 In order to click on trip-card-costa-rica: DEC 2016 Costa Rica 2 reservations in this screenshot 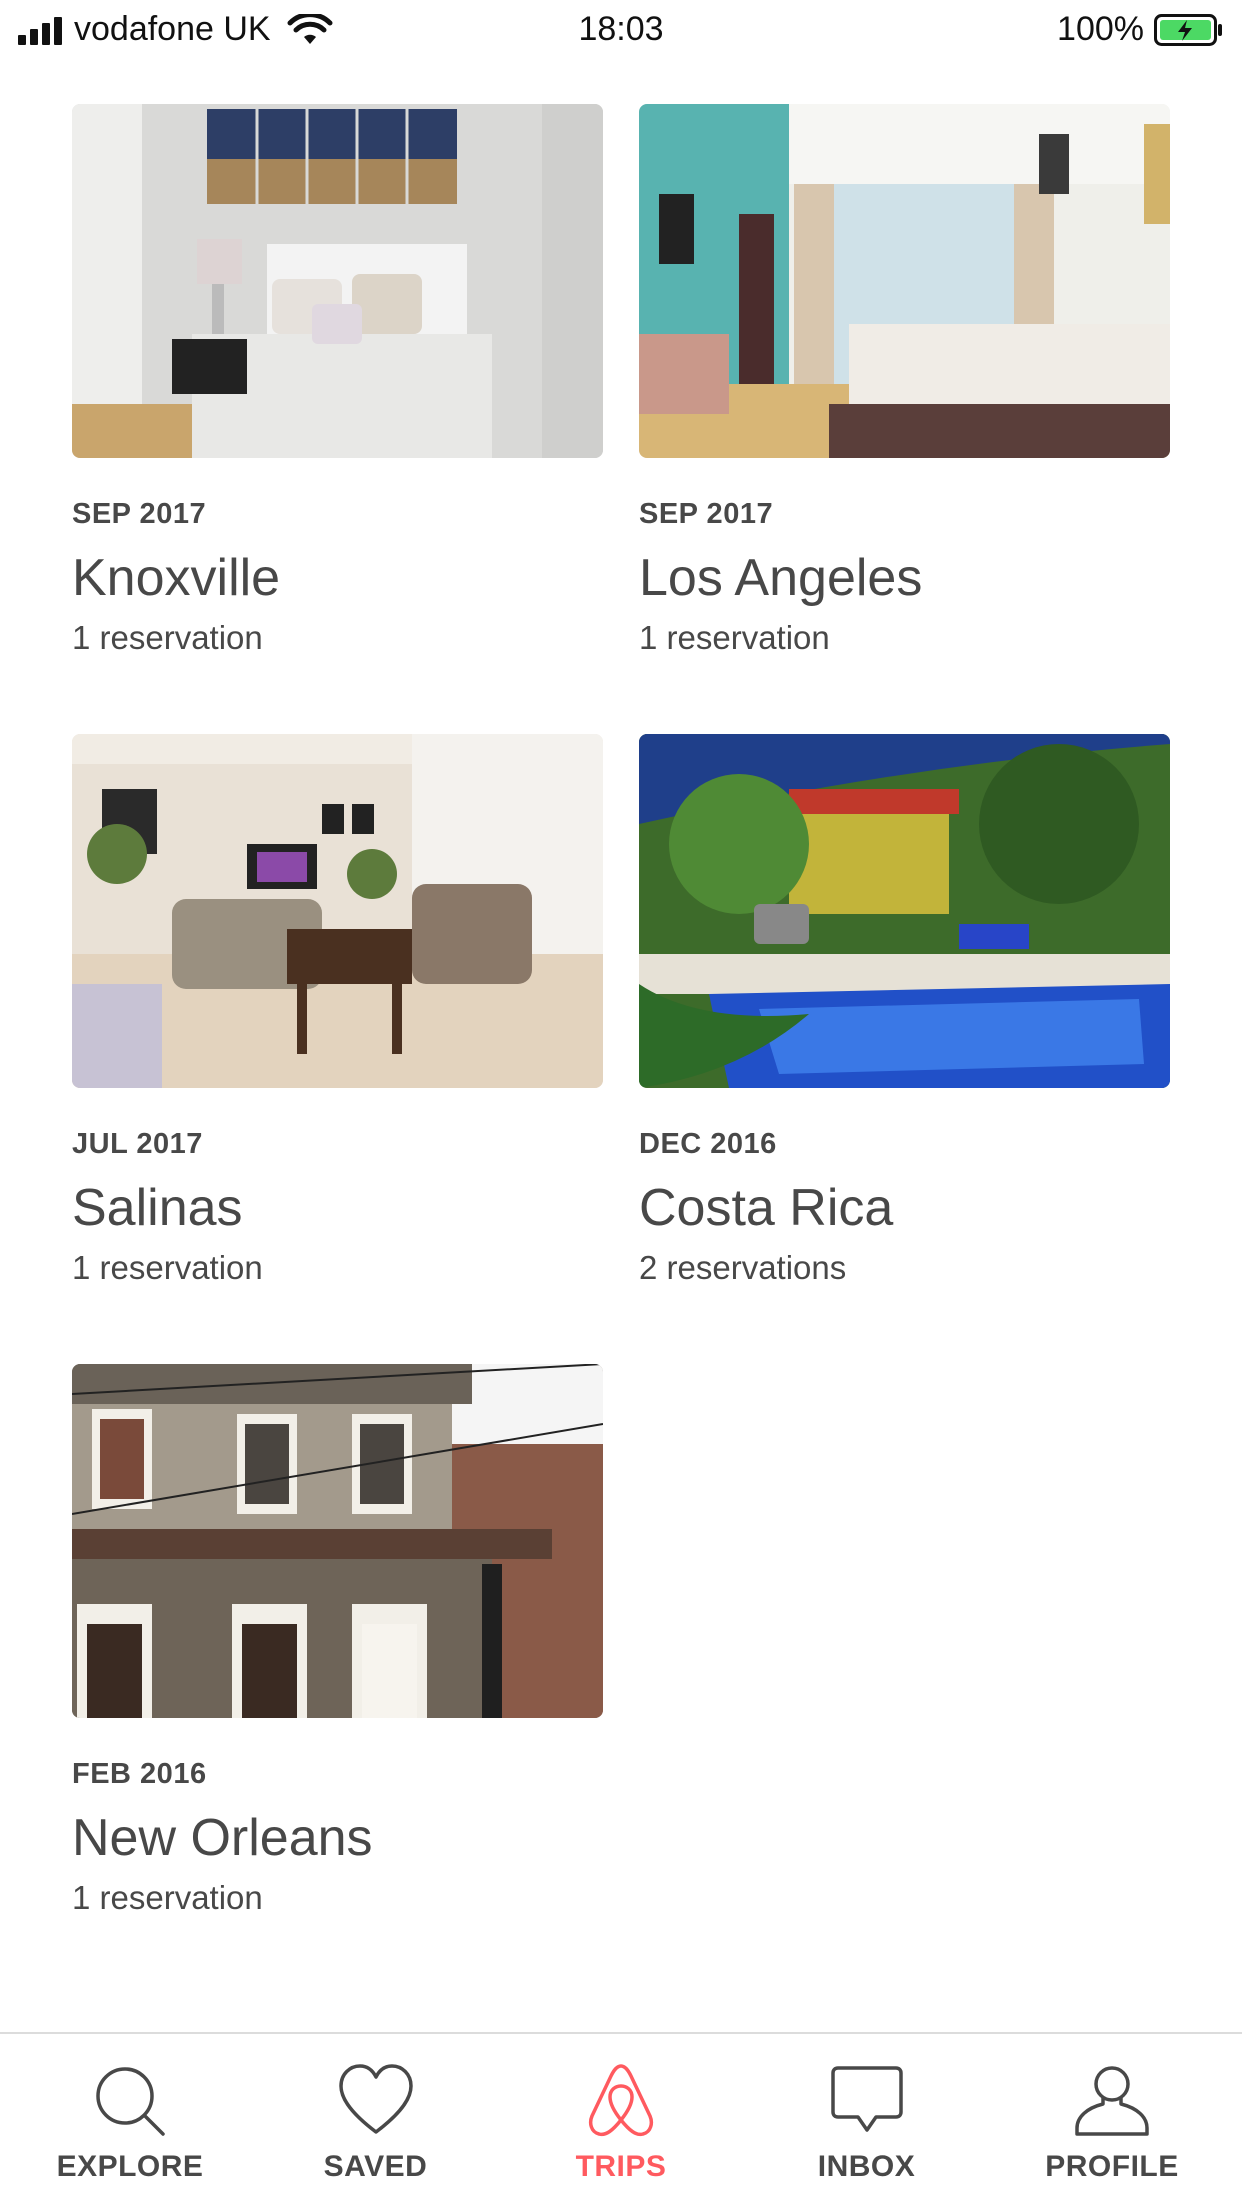, I will do `click(904, 1012)`.